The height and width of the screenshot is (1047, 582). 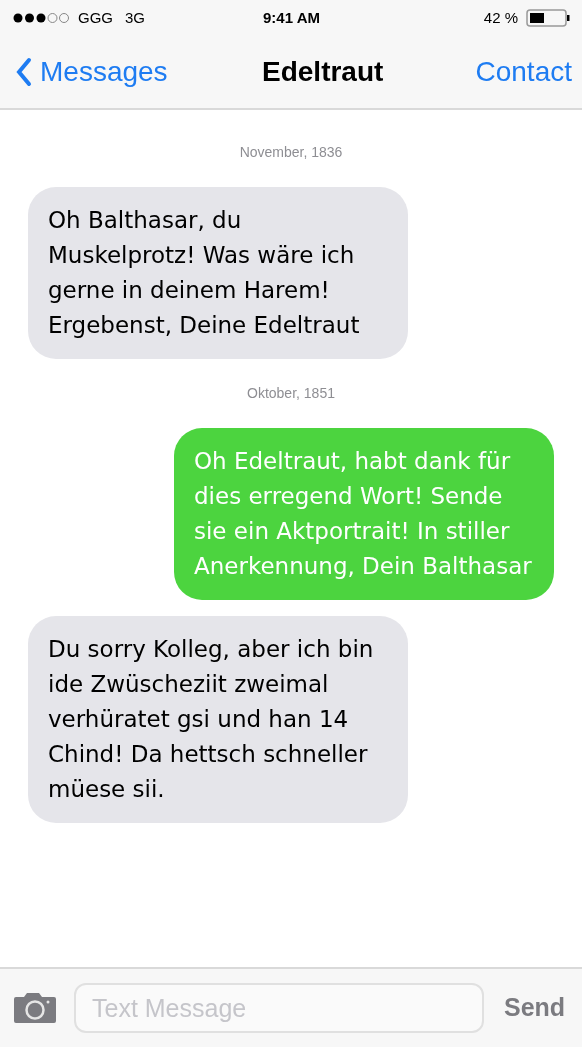 I want to click on battery-icon, so click(x=548, y=18).